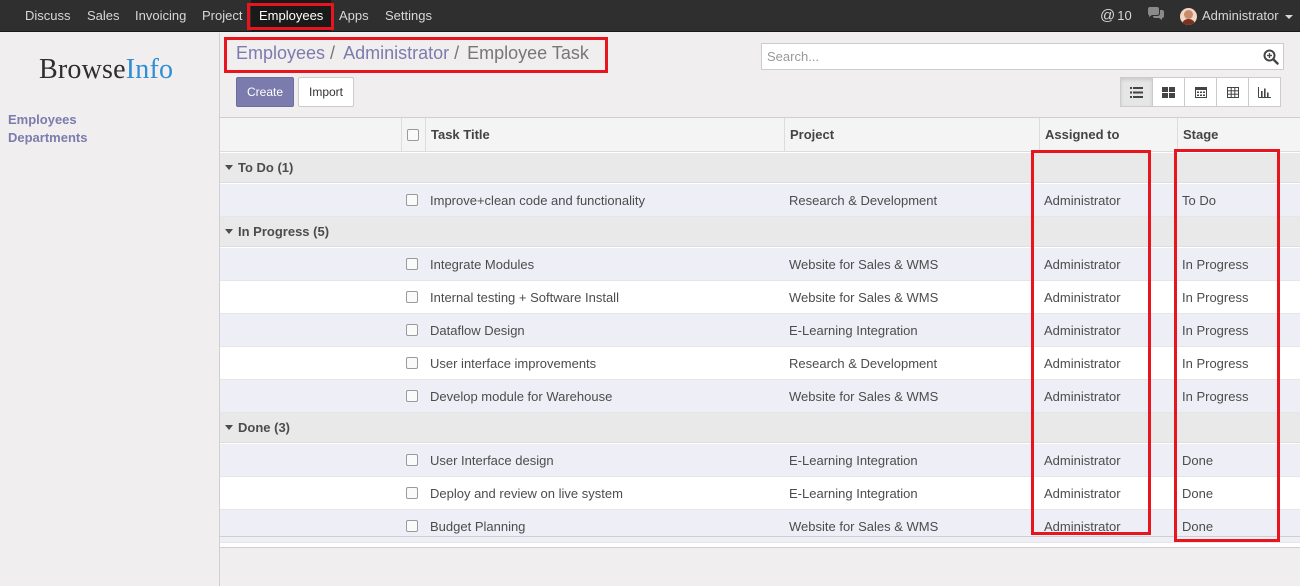 The image size is (1300, 586). Describe the element at coordinates (1108, 15) in the screenshot. I see `at-sign-icon: @` at that location.